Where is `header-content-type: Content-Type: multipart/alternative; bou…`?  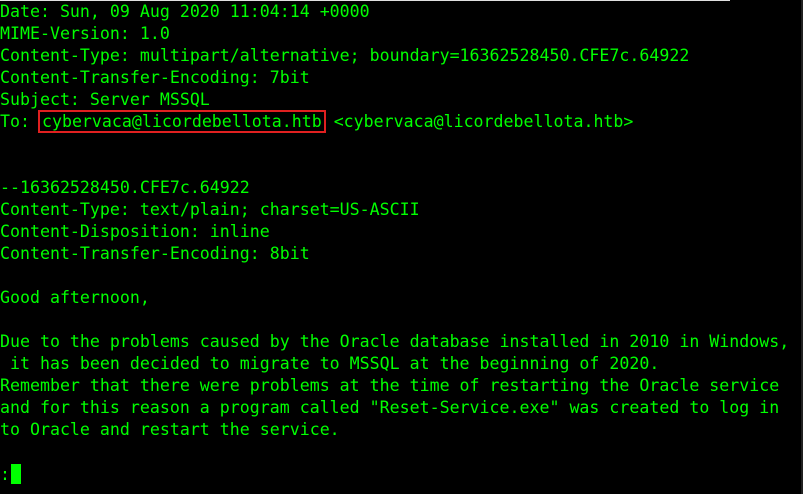 header-content-type: Content-Type: multipart/alternative; bou… is located at coordinates (345, 55).